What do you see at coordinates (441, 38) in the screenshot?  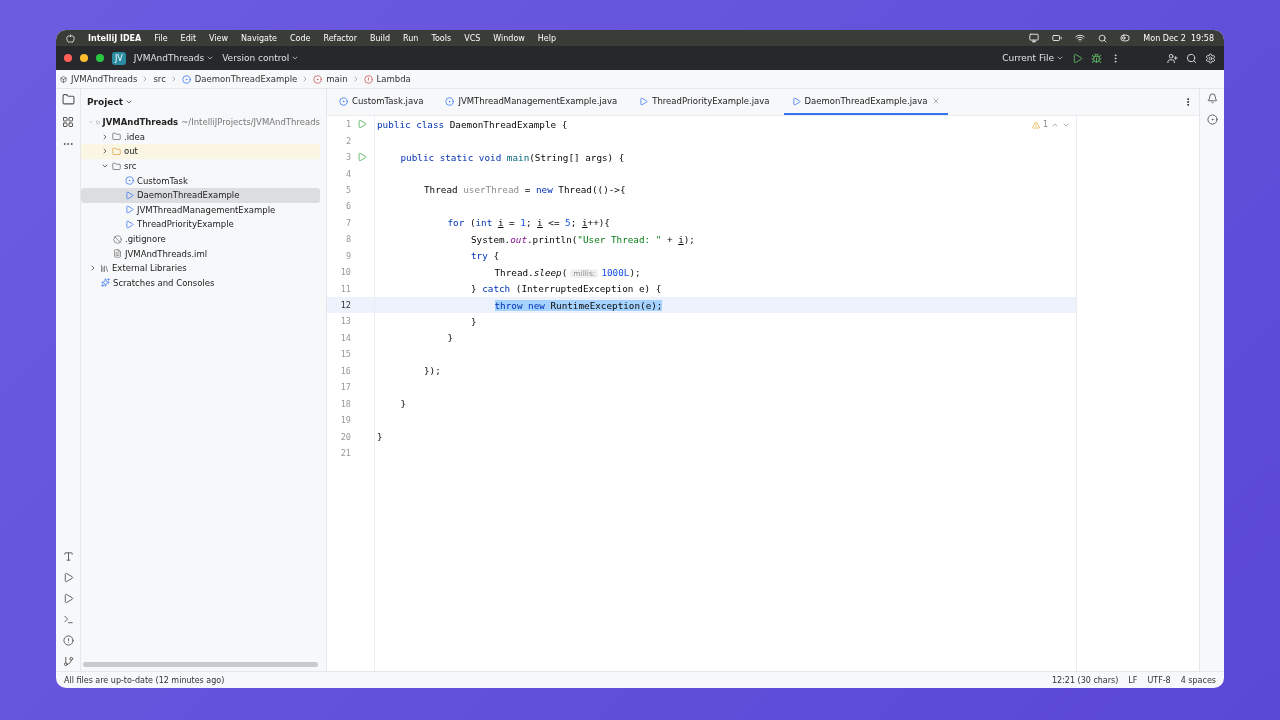 I see `menu-item: Tools` at bounding box center [441, 38].